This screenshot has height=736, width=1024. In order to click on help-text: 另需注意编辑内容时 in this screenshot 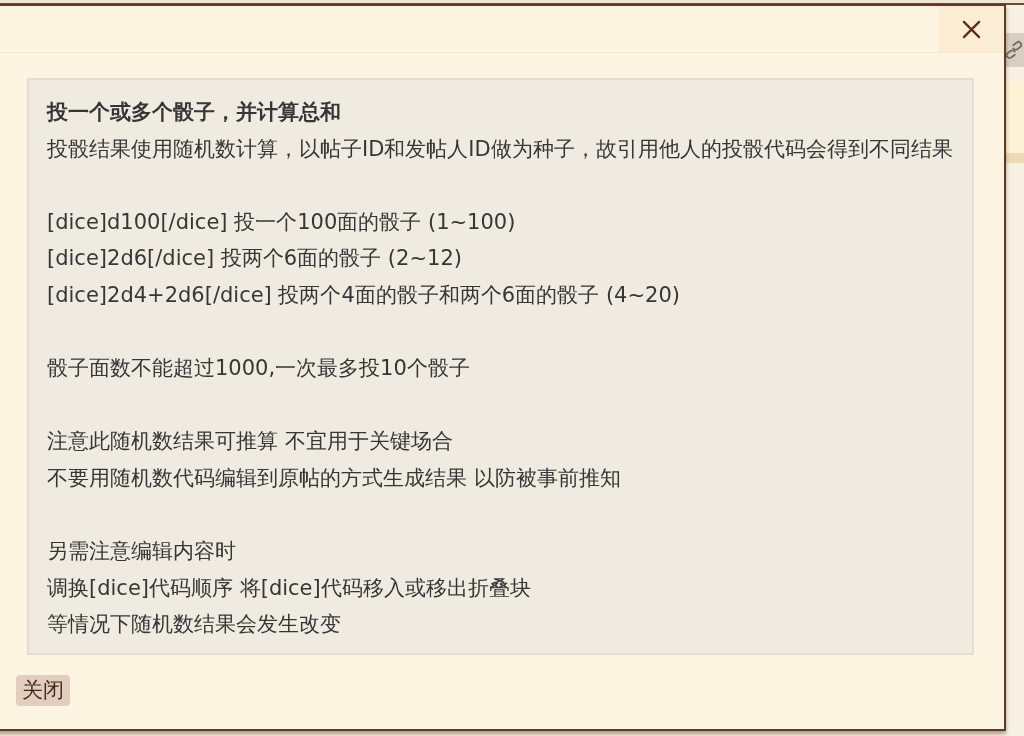, I will do `click(142, 552)`.